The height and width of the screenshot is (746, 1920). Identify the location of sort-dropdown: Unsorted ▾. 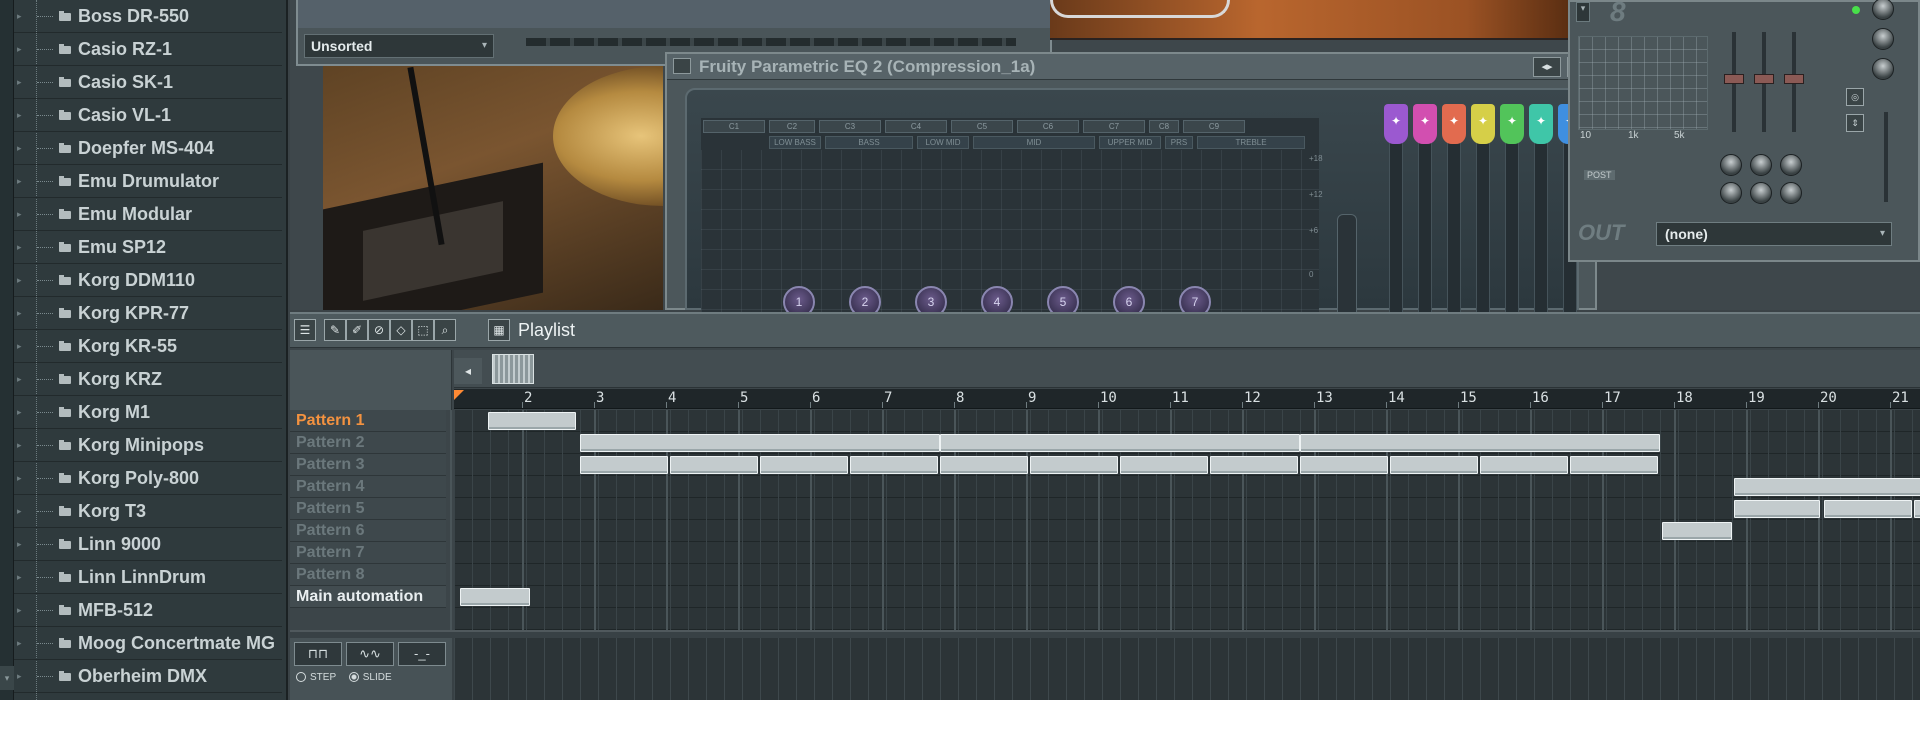
(399, 46).